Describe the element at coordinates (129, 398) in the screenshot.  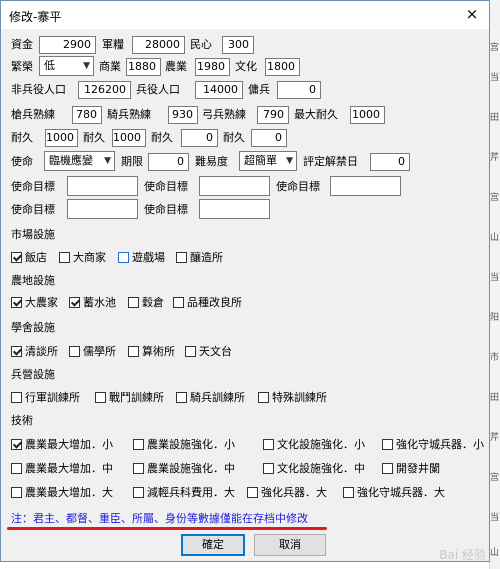
I see `barracks-checkbox-combat: 戰鬥訓練所` at that location.